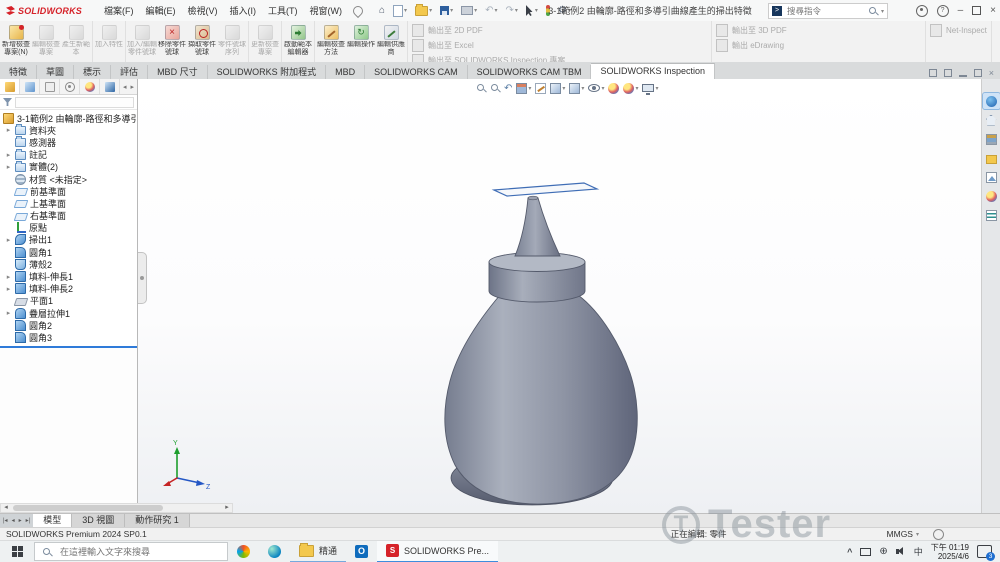 Image resolution: width=1000 pixels, height=562 pixels. Describe the element at coordinates (17, 551) in the screenshot. I see `start-button` at that location.